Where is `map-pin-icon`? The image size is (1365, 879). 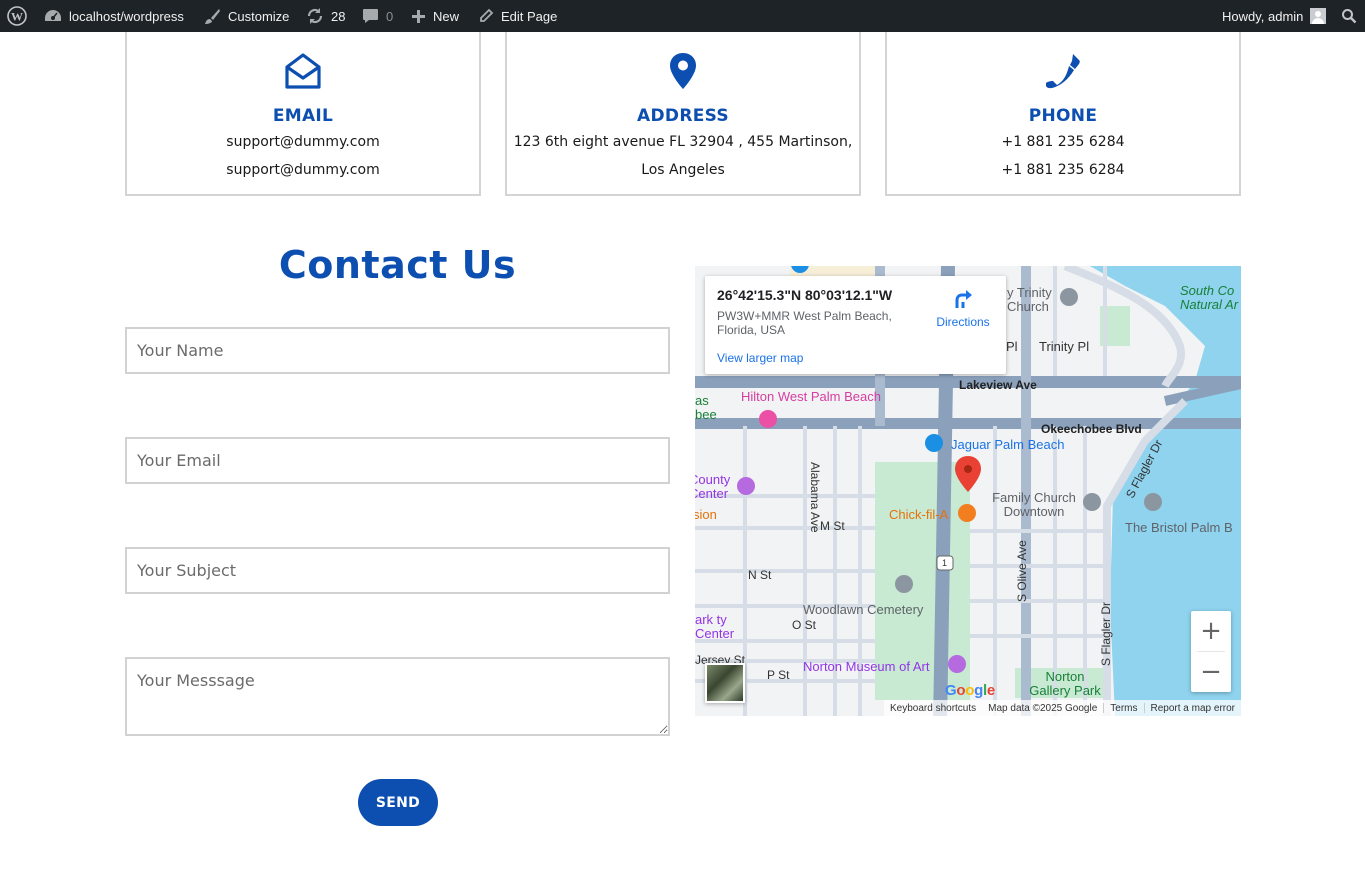
map-pin-icon is located at coordinates (683, 73).